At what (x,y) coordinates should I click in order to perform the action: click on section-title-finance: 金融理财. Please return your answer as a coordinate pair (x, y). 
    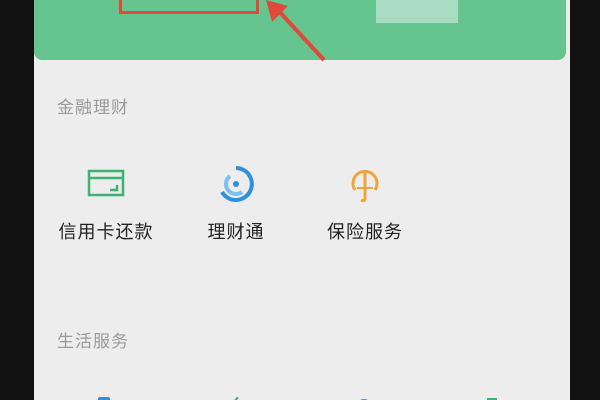
    Looking at the image, I should click on (93, 108).